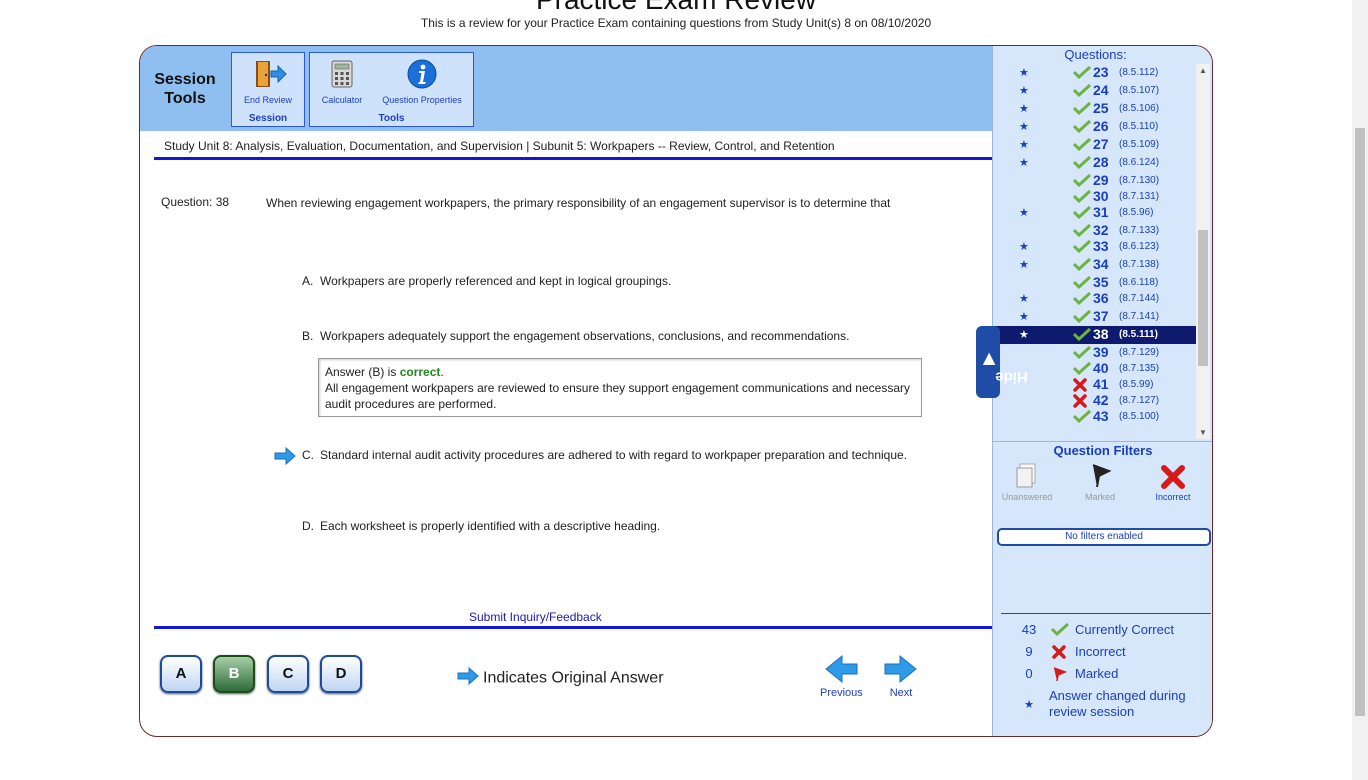 This screenshot has width=1368, height=780. What do you see at coordinates (1101, 368) in the screenshot?
I see `question-list-number: 40` at bounding box center [1101, 368].